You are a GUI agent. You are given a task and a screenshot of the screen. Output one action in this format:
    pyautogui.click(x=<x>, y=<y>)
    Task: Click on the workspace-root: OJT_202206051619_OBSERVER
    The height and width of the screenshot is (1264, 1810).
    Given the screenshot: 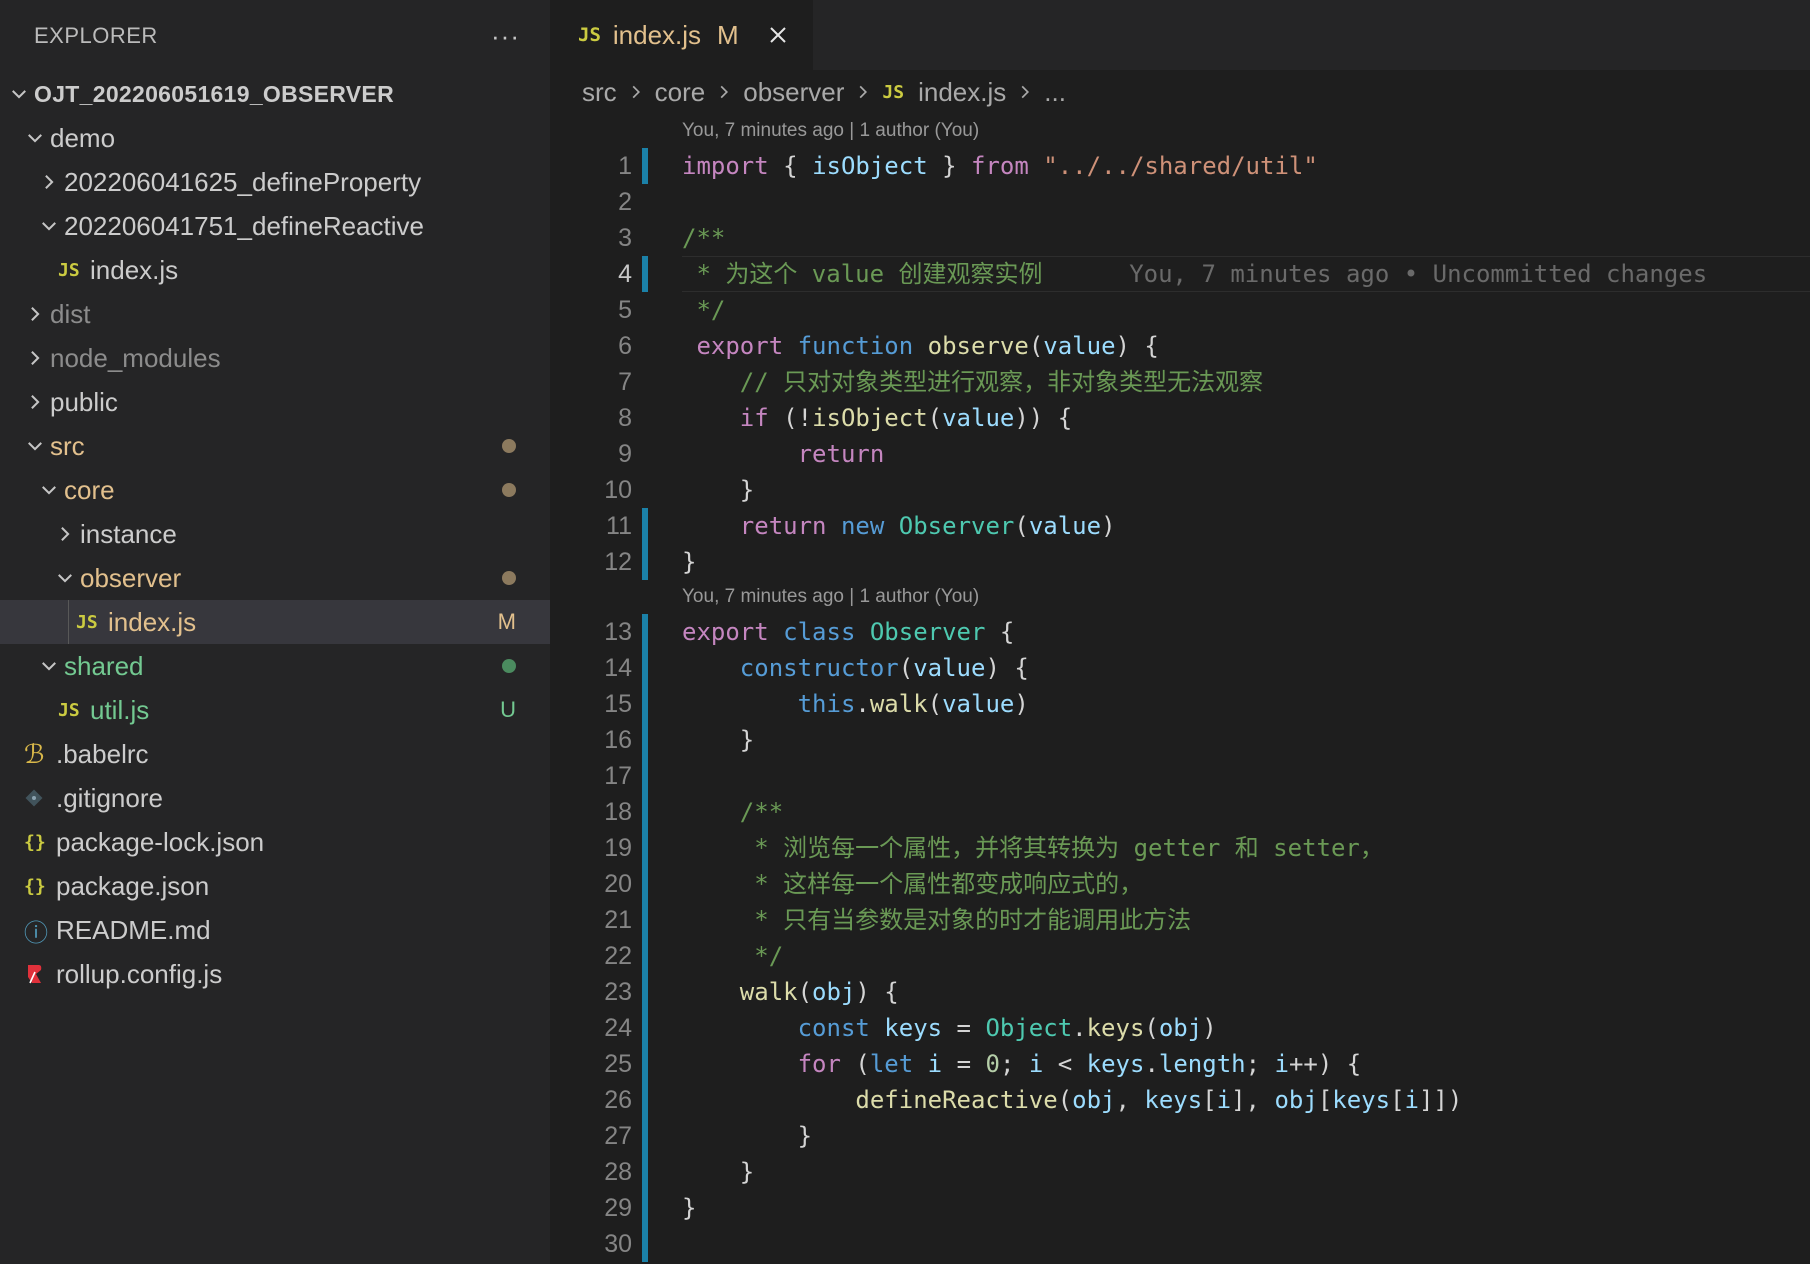 What is the action you would take?
    pyautogui.click(x=275, y=94)
    